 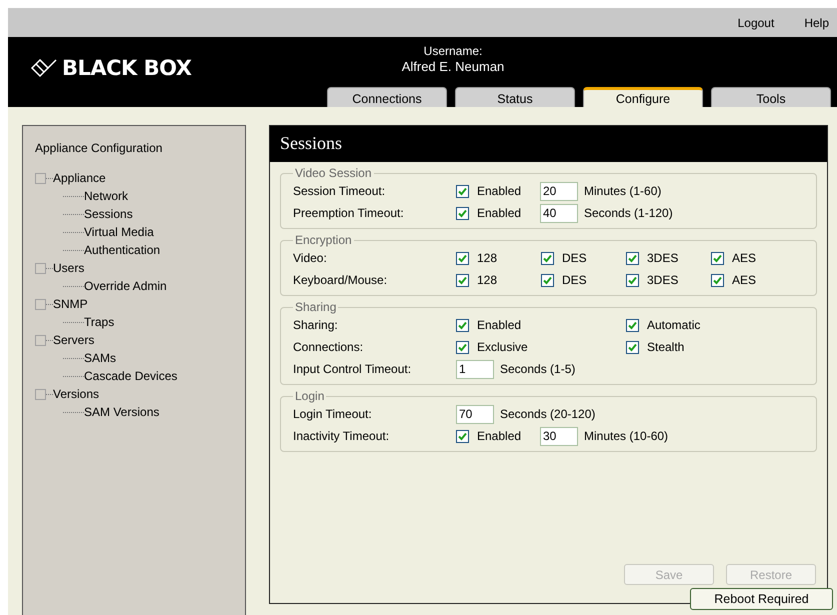 What do you see at coordinates (453, 66) in the screenshot?
I see `username: Alfred E. Neuman` at bounding box center [453, 66].